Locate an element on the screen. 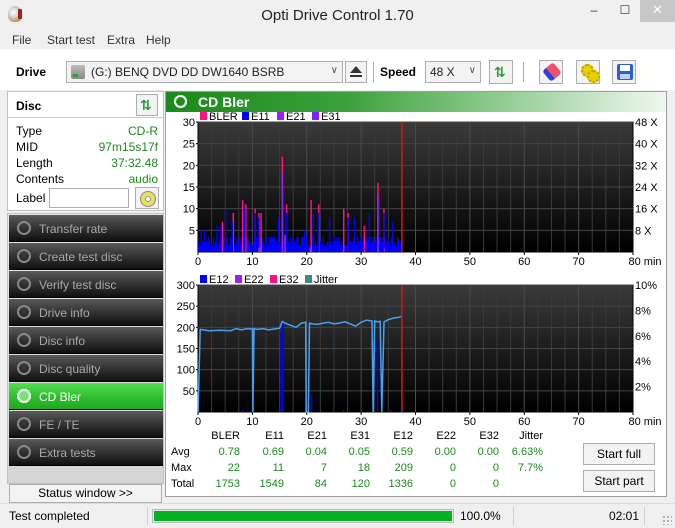  nav-item-transfer-rate: Transfer rate is located at coordinates (86, 228).